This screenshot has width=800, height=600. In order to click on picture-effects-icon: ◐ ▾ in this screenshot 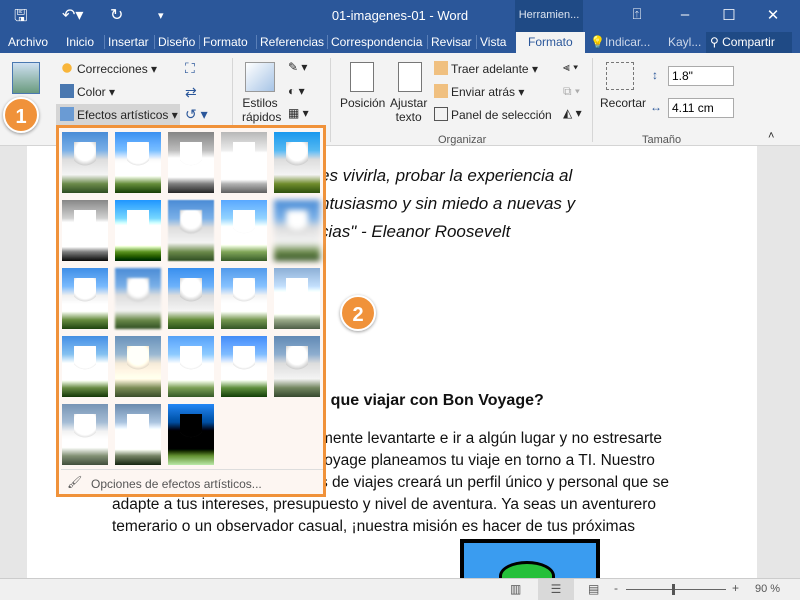, I will do `click(296, 91)`.